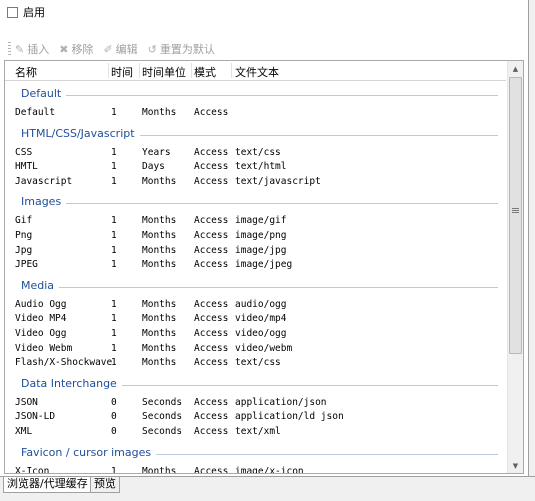 The height and width of the screenshot is (501, 535). What do you see at coordinates (256, 363) in the screenshot?
I see `list-item: Flash/X-Shockwave 1 Months Access text/css` at bounding box center [256, 363].